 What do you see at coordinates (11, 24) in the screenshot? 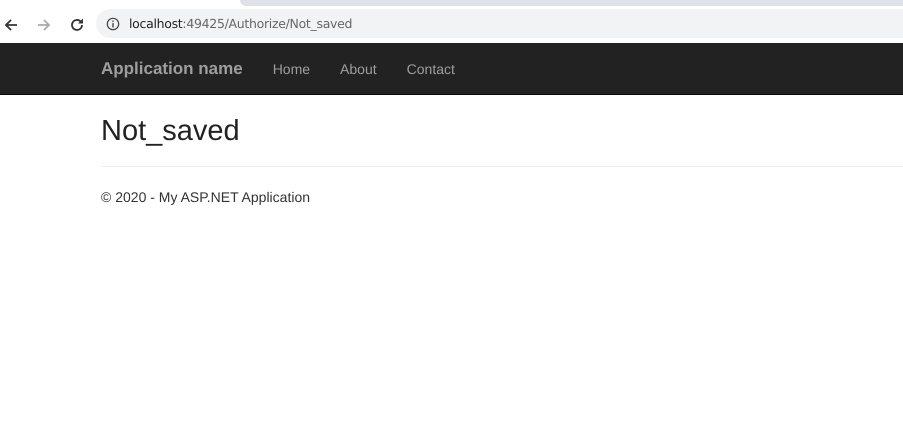
I see `back-icon` at bounding box center [11, 24].